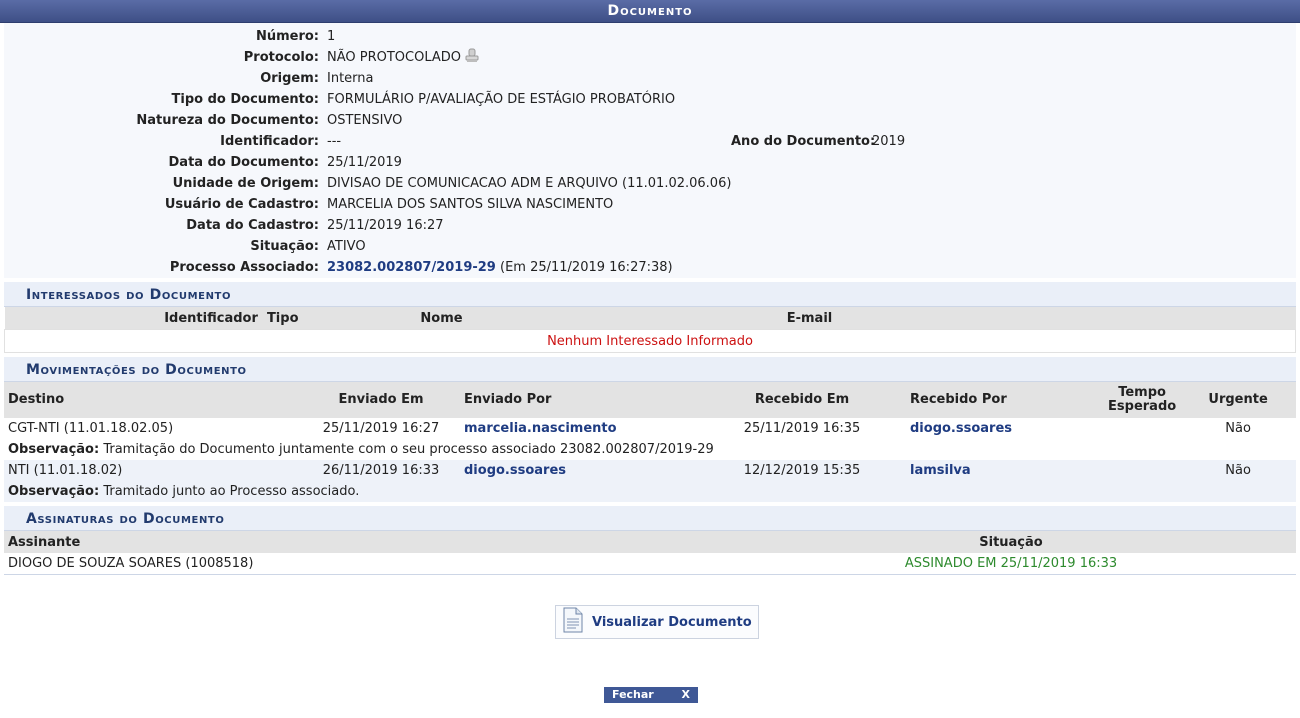 The image size is (1300, 718). What do you see at coordinates (365, 120) in the screenshot?
I see `natureza-value: OSTENSIVO` at bounding box center [365, 120].